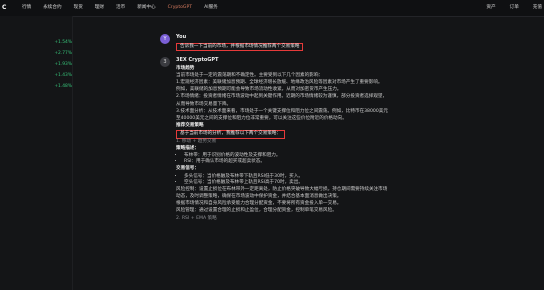 Image resolution: width=544 pixels, height=290 pixels. Describe the element at coordinates (490, 8) in the screenshot. I see `nav-item-assets: 资产` at that location.